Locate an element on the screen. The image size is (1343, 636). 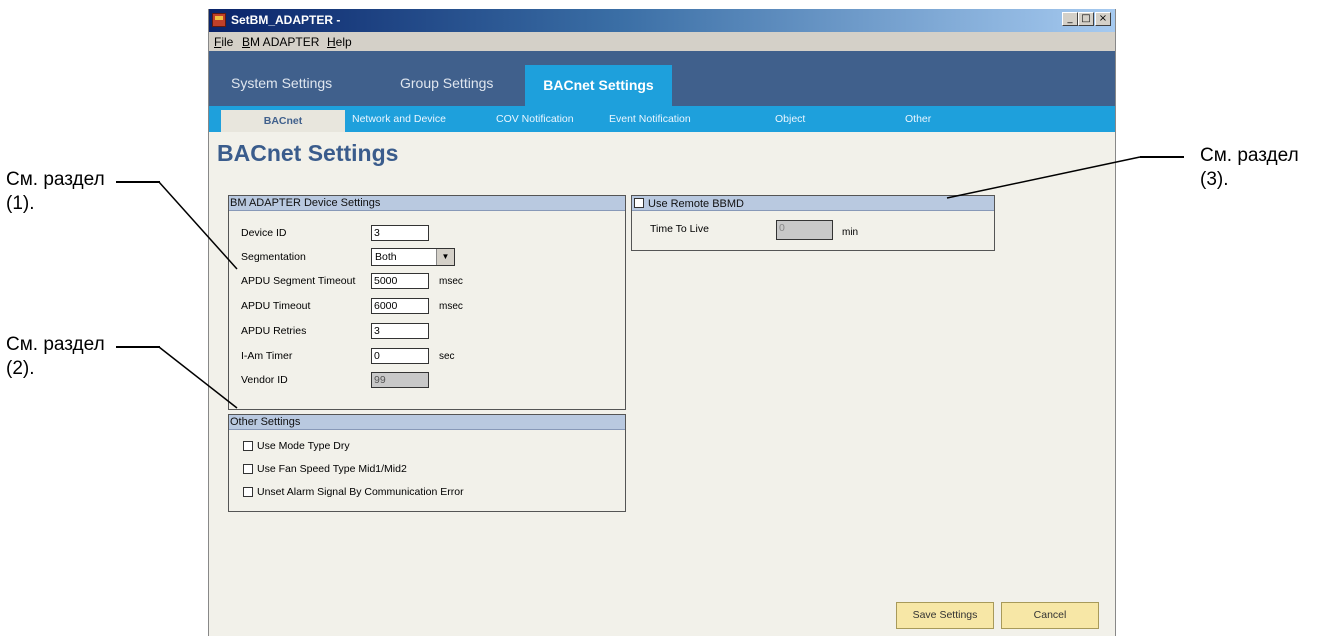
time-to-live-input: 0 is located at coordinates (804, 230).